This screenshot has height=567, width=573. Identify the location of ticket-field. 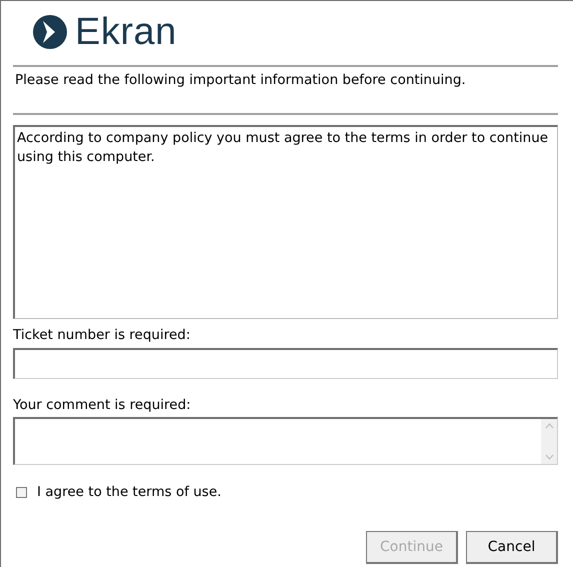
(285, 363).